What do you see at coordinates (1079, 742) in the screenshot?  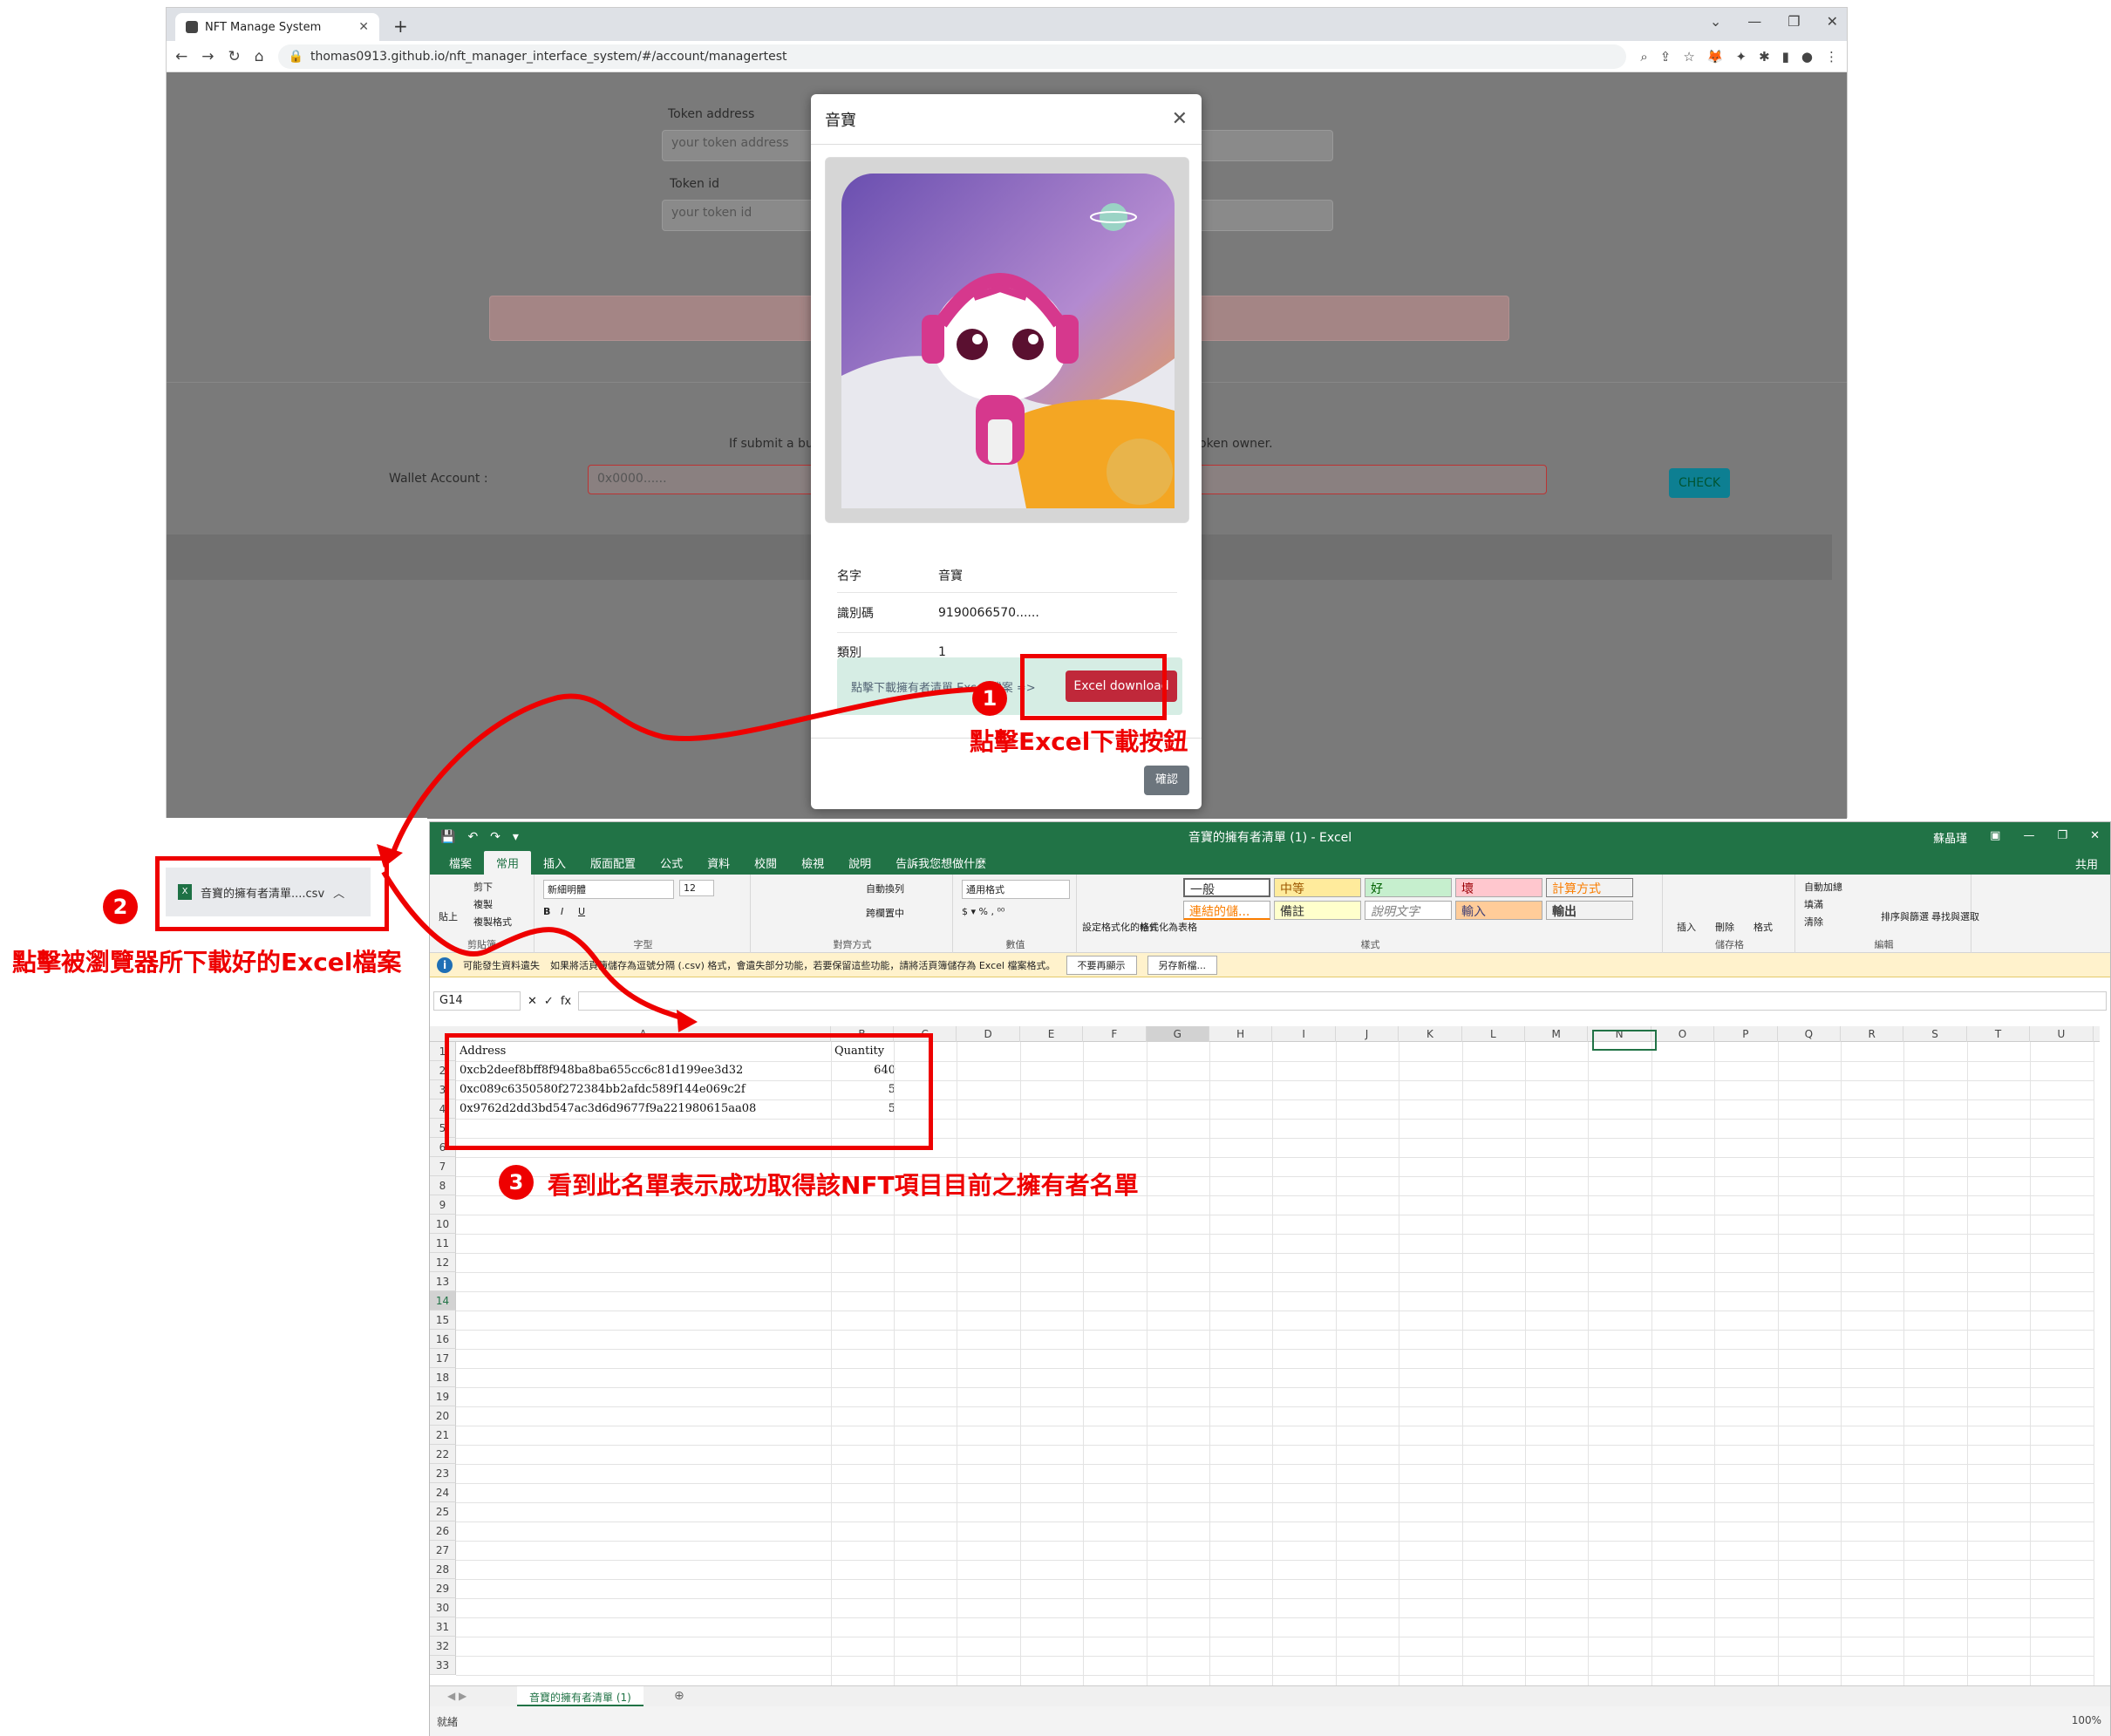 I see `step1-caption: 點擊Excel下載按鈕` at bounding box center [1079, 742].